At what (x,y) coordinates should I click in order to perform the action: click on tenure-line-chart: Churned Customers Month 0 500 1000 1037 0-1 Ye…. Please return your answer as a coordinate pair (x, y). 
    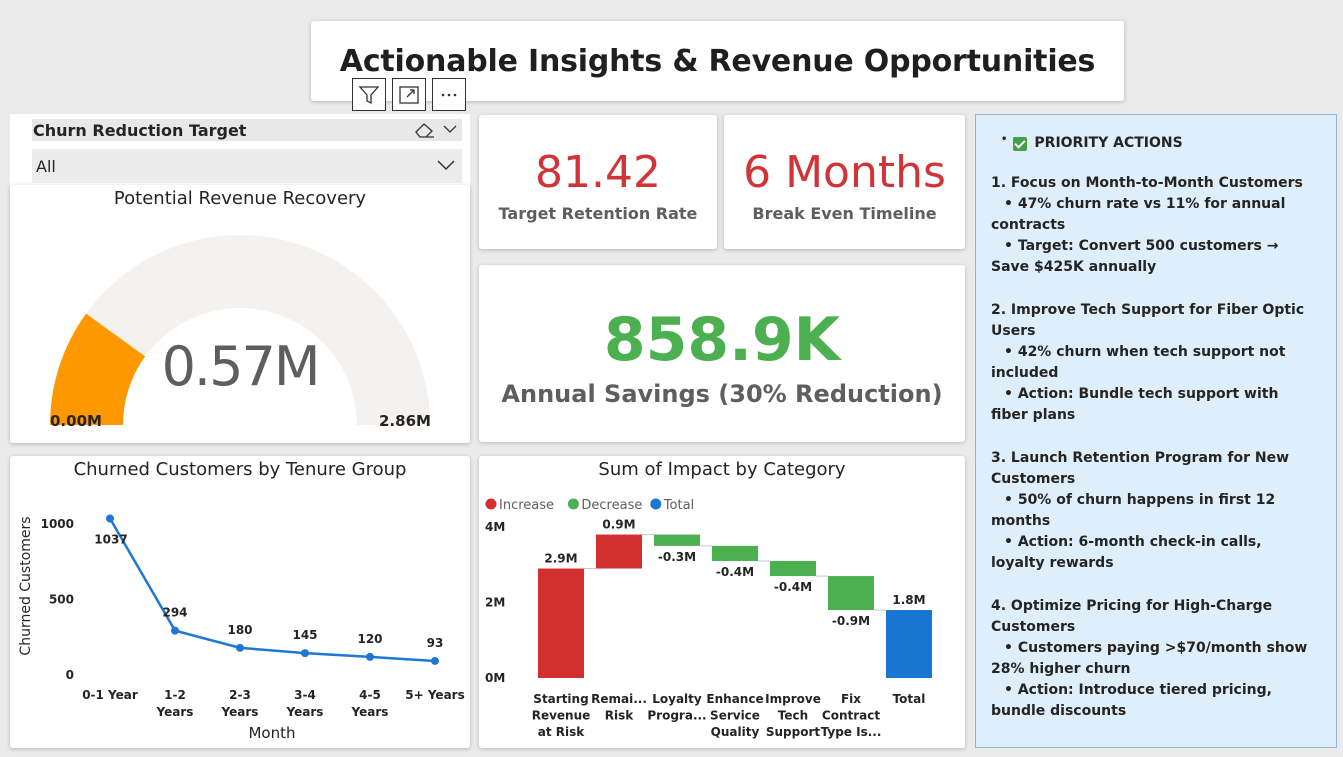
    Looking at the image, I should click on (241, 628).